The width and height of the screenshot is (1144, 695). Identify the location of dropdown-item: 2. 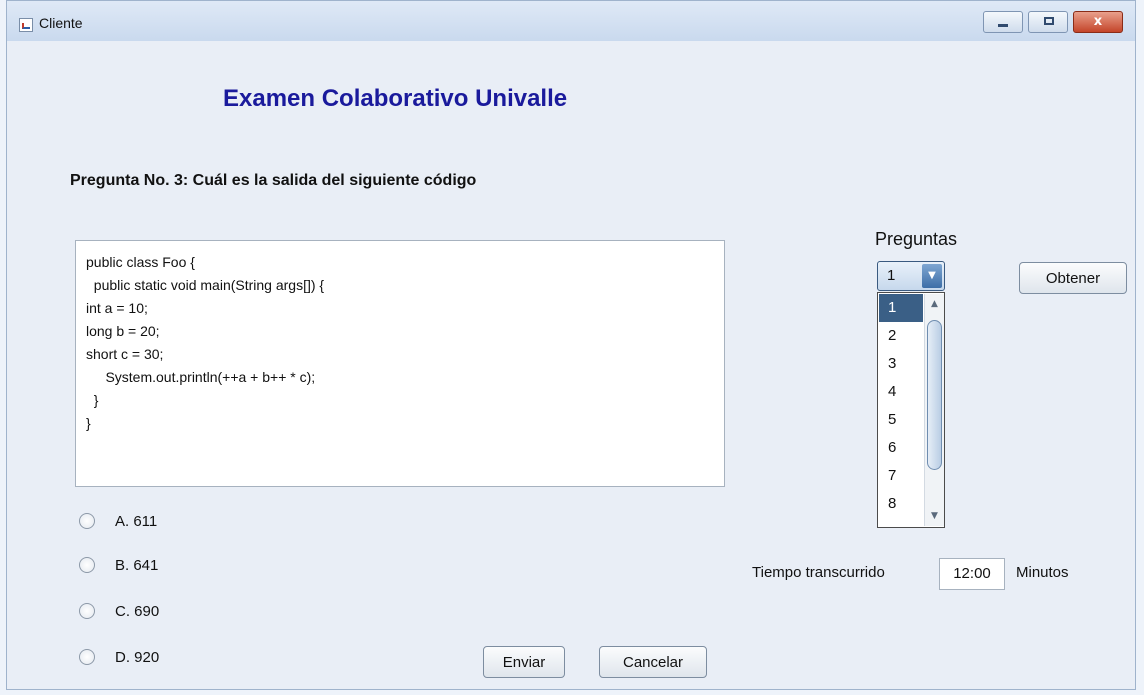
(901, 336).